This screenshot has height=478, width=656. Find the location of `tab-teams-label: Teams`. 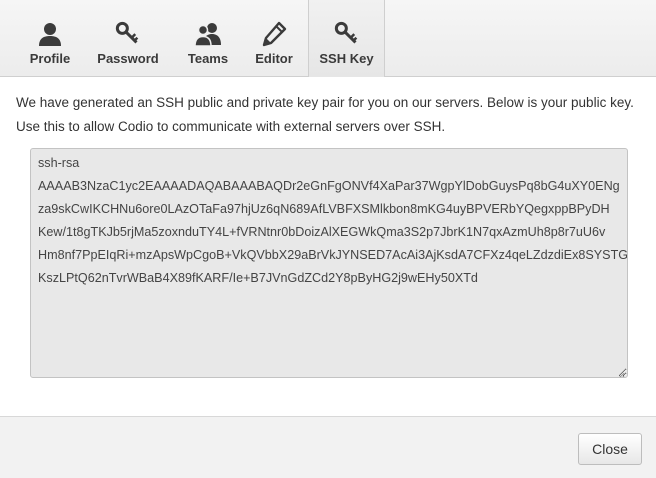

tab-teams-label: Teams is located at coordinates (208, 58).